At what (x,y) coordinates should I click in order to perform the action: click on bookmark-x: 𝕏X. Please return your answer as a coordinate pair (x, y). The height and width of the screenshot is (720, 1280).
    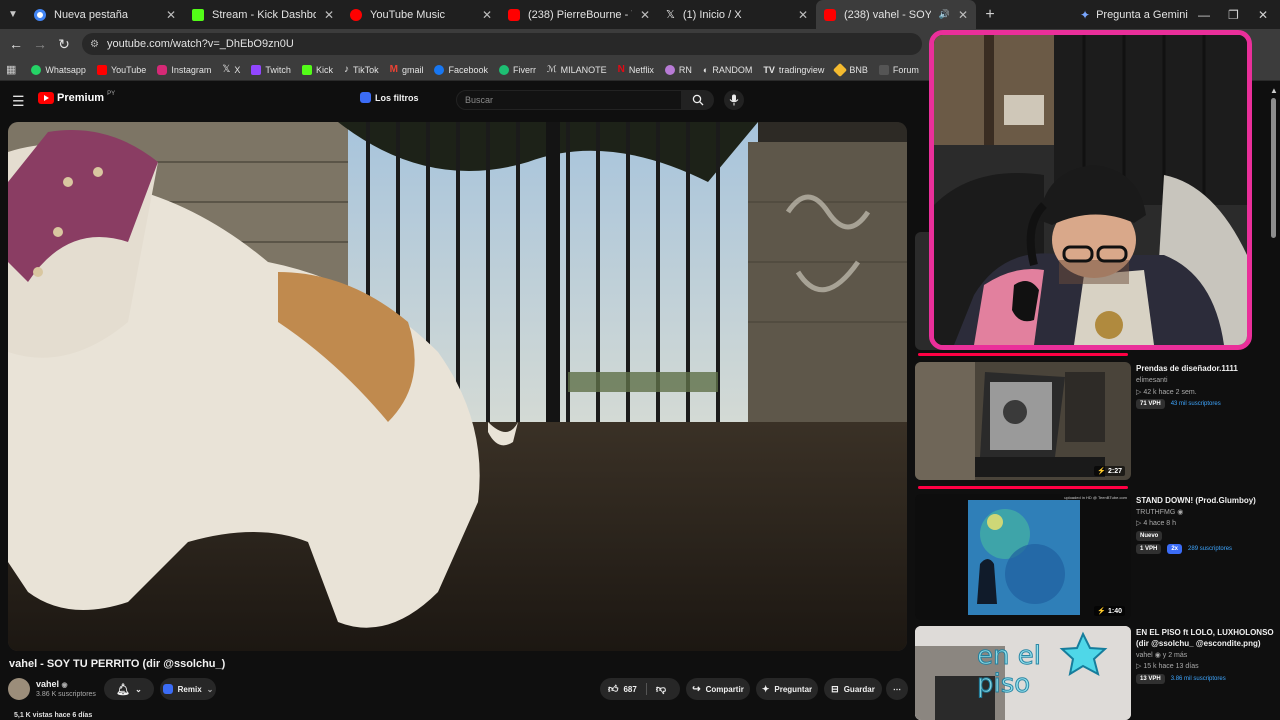
    Looking at the image, I should click on (231, 69).